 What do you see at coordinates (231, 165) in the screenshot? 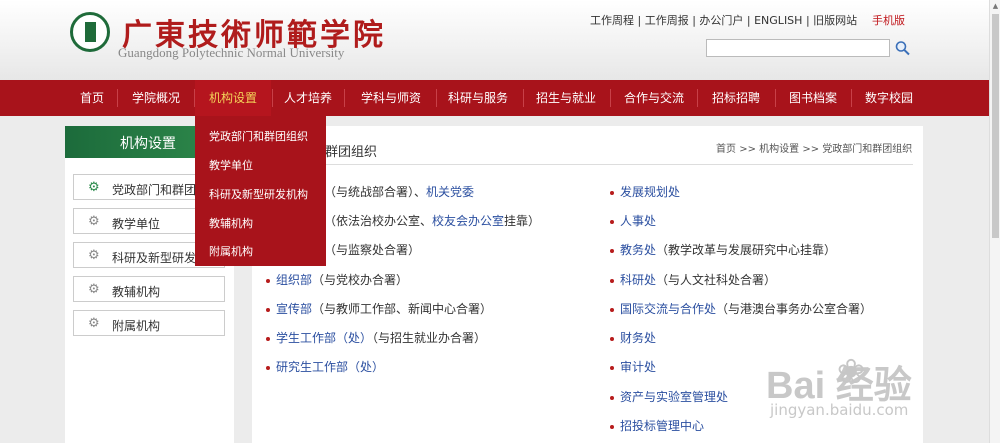
I see `dropdown-item-teaching-units: 教学单位` at bounding box center [231, 165].